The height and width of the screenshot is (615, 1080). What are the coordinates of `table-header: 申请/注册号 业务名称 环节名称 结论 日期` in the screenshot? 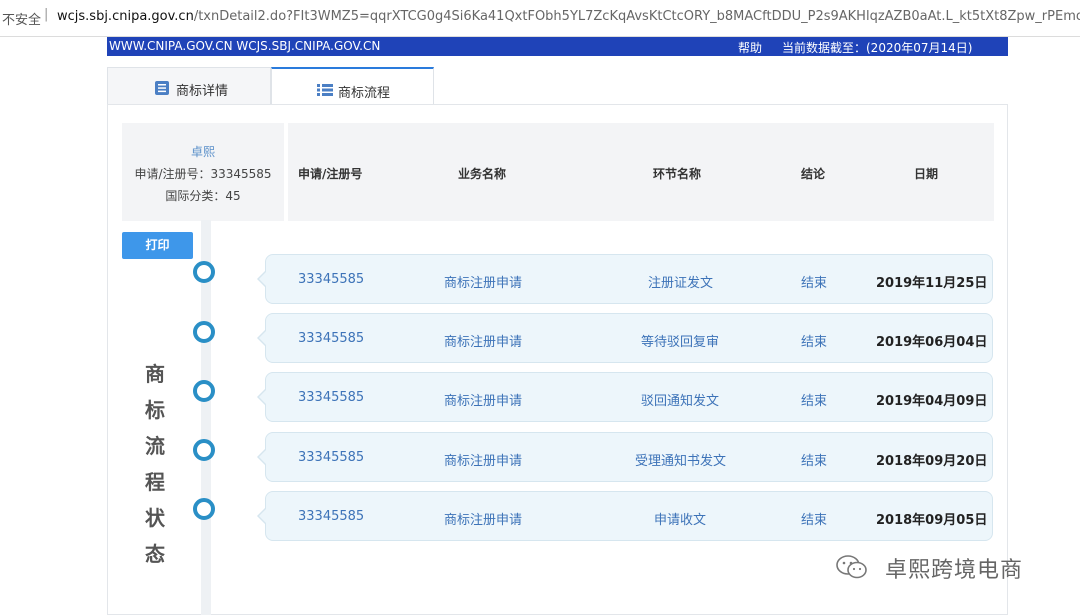 It's located at (641, 172).